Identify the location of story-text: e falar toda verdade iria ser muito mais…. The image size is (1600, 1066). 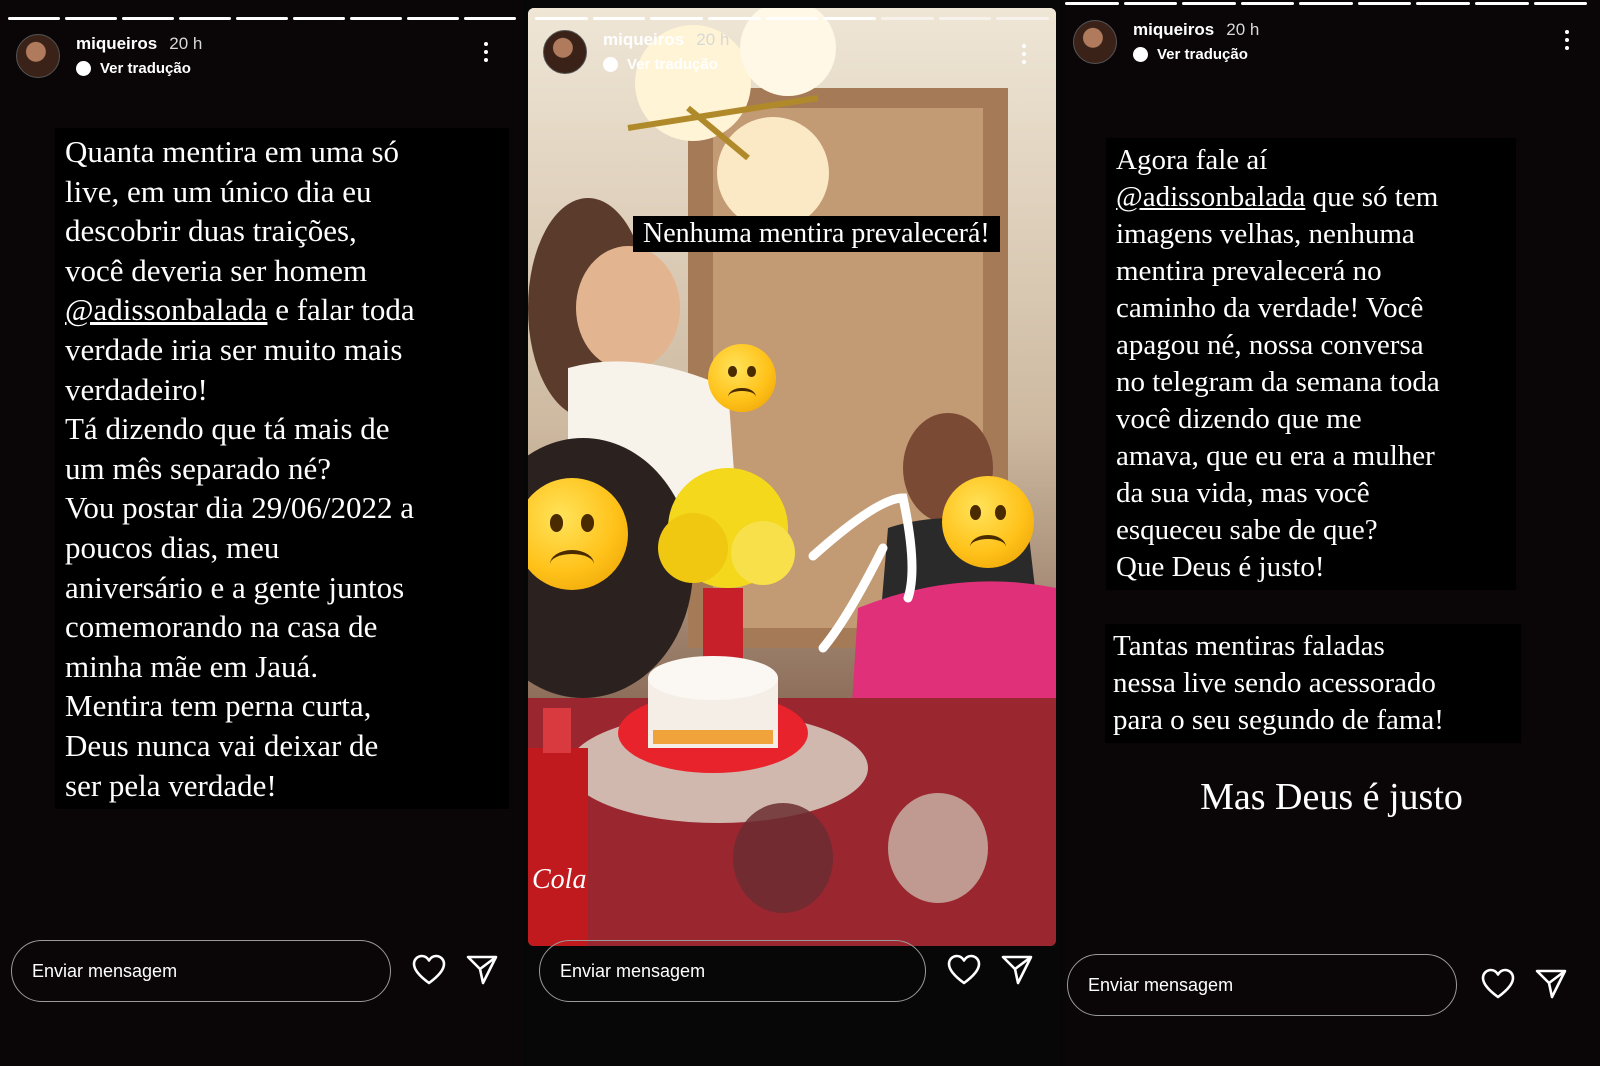
(240, 547).